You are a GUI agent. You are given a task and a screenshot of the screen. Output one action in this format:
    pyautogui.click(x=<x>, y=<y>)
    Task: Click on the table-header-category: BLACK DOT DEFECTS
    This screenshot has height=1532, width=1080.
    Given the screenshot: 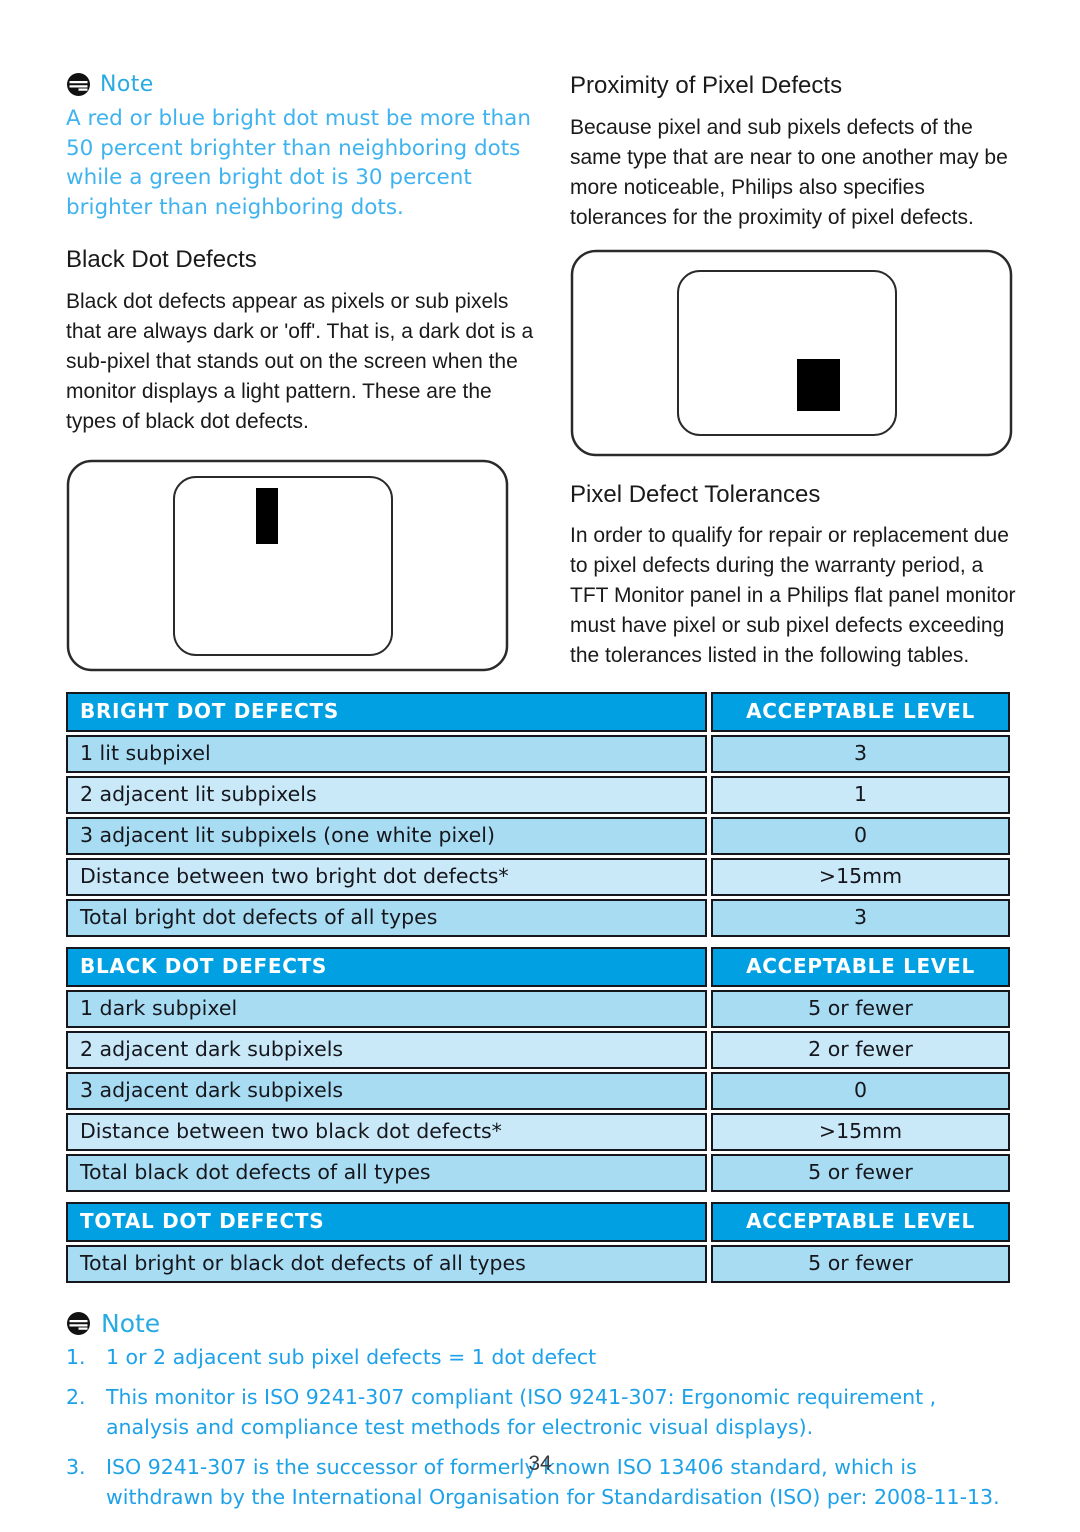 What is the action you would take?
    pyautogui.click(x=386, y=966)
    